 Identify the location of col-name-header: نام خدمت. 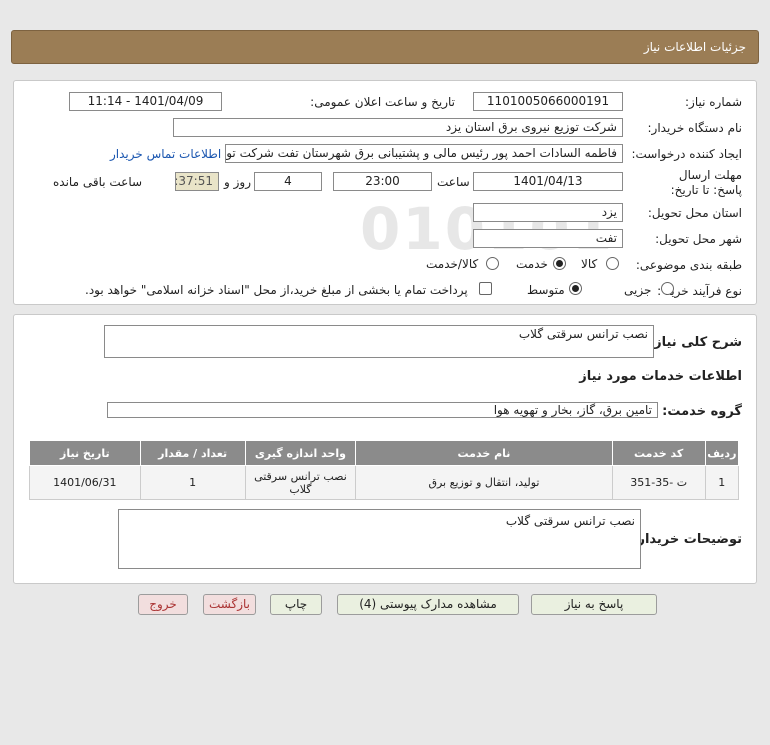
(484, 453).